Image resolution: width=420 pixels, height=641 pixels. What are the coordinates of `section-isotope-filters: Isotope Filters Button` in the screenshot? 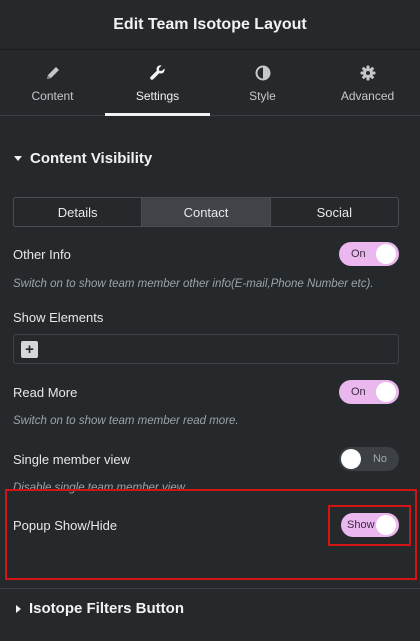 It's located at (210, 614).